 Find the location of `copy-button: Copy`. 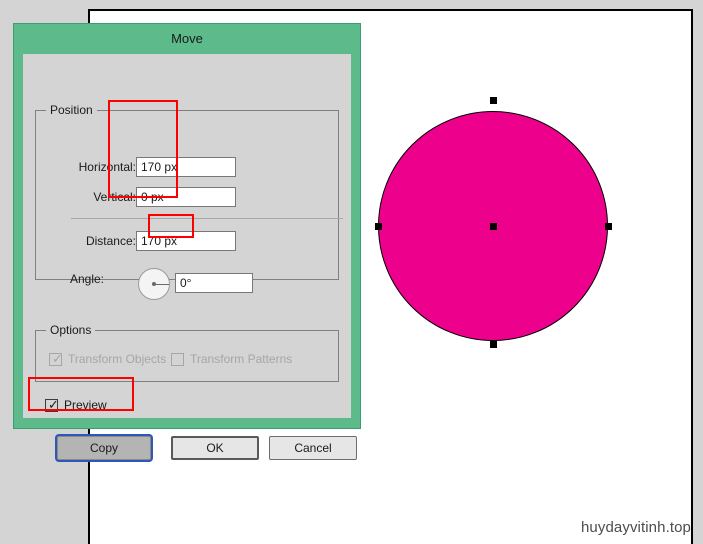

copy-button: Copy is located at coordinates (104, 448).